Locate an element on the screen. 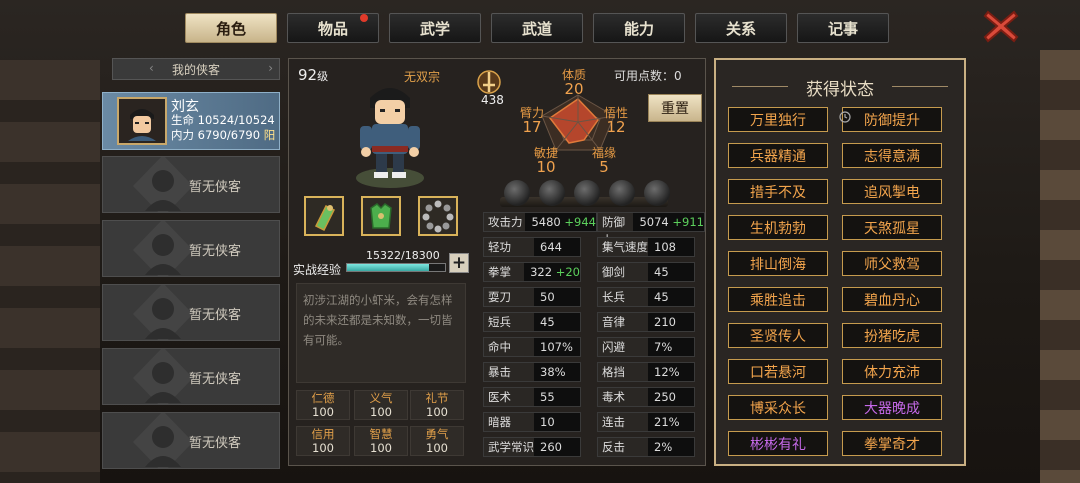  level-unit: 级 is located at coordinates (323, 76).